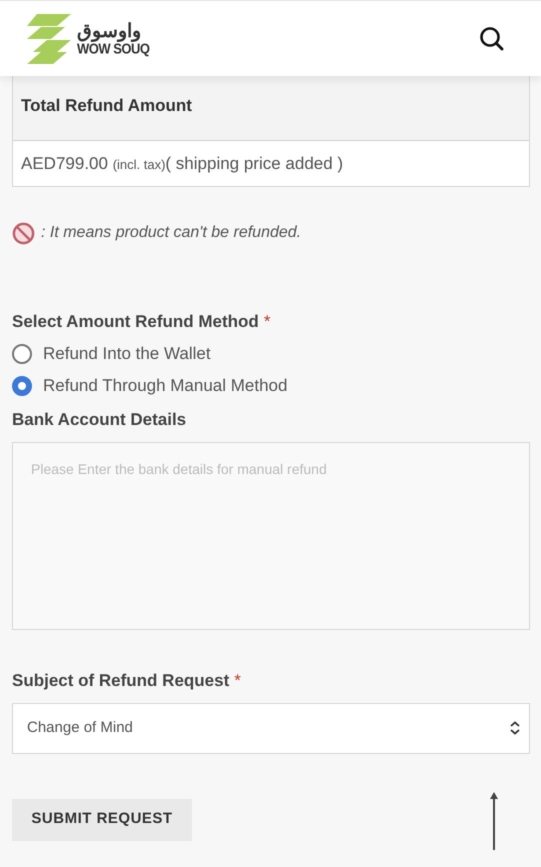  Describe the element at coordinates (270, 353) in the screenshot. I see `radio-option: Refund Into the Wallet` at that location.